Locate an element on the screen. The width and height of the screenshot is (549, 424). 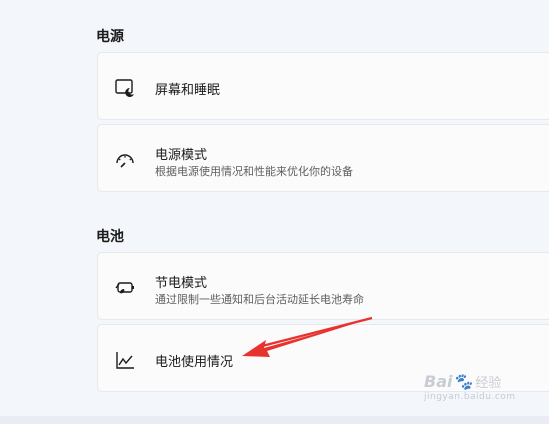
watermark-suffix: 经验 is located at coordinates (488, 383).